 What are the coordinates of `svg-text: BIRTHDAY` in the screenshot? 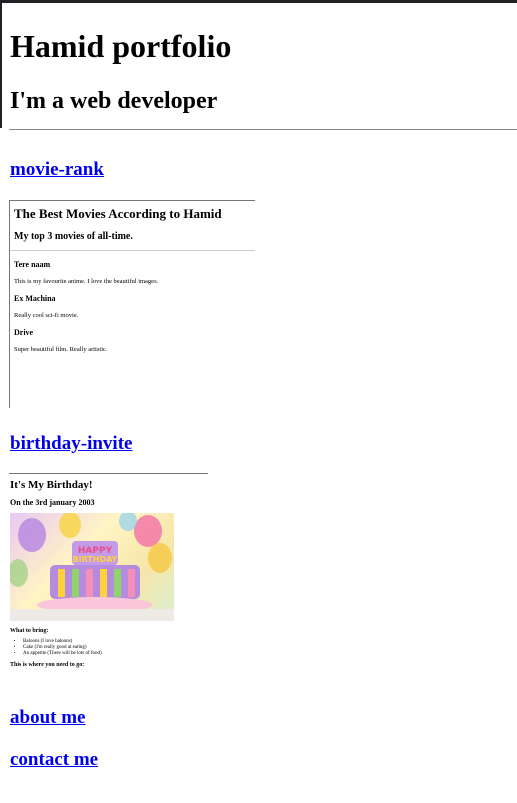 It's located at (95, 559).